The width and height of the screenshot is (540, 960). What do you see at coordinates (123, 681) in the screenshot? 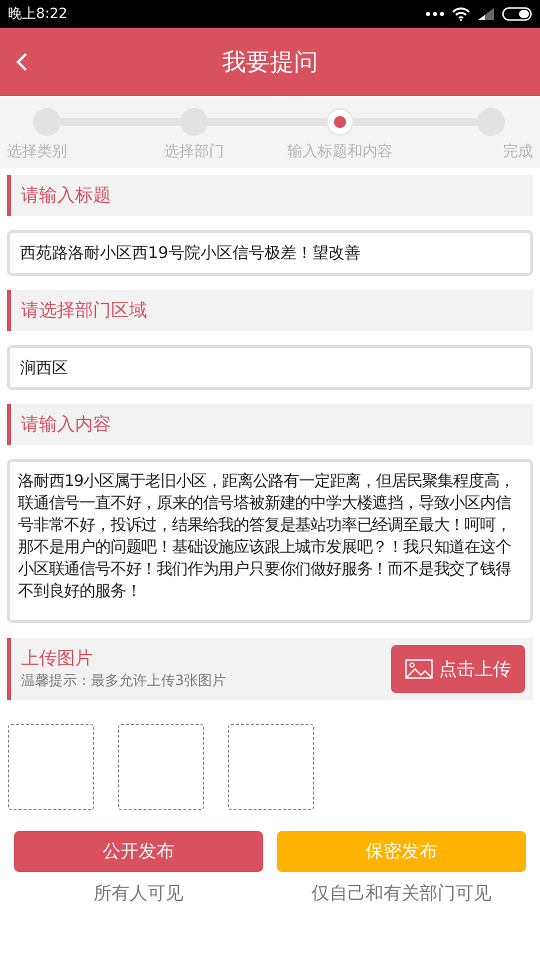
I see `hint-text: 温馨提示：最多允许上传3张图片` at bounding box center [123, 681].